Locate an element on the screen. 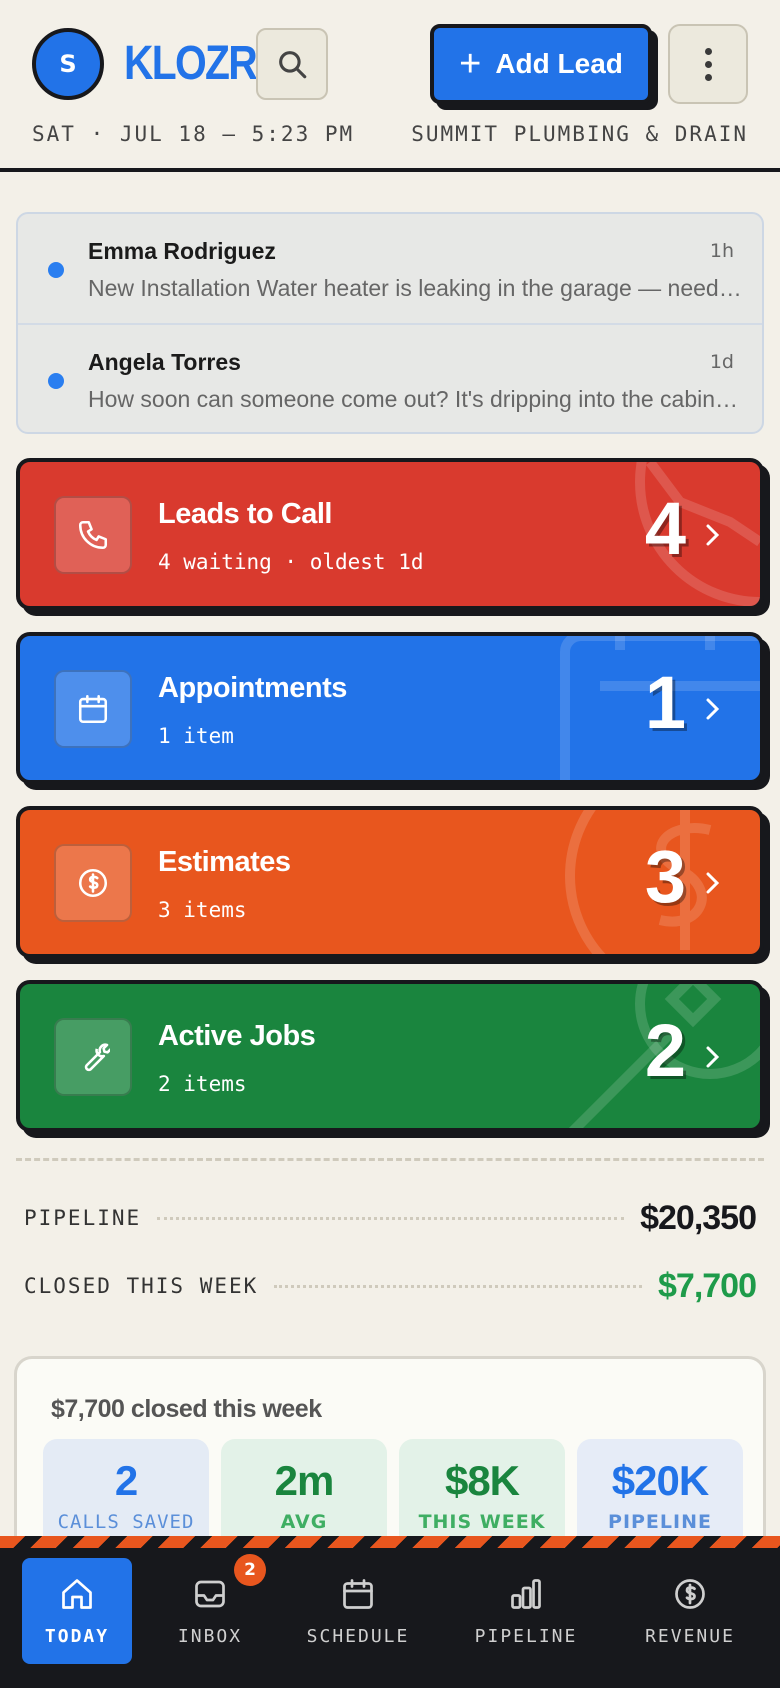 The height and width of the screenshot is (1688, 780). search-button is located at coordinates (292, 64).